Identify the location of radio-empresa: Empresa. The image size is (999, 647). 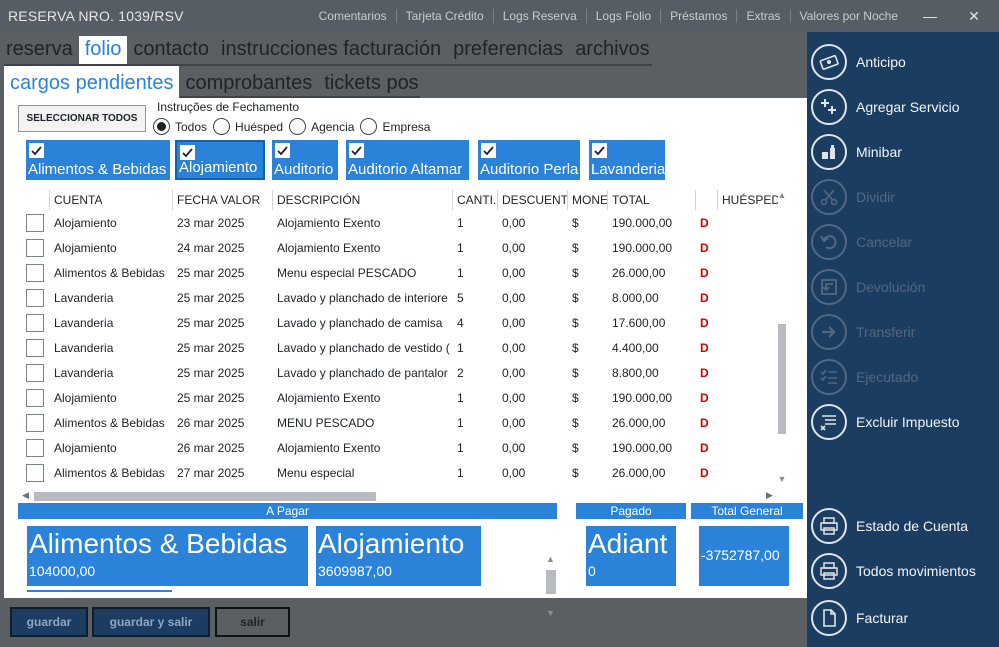
(395, 126).